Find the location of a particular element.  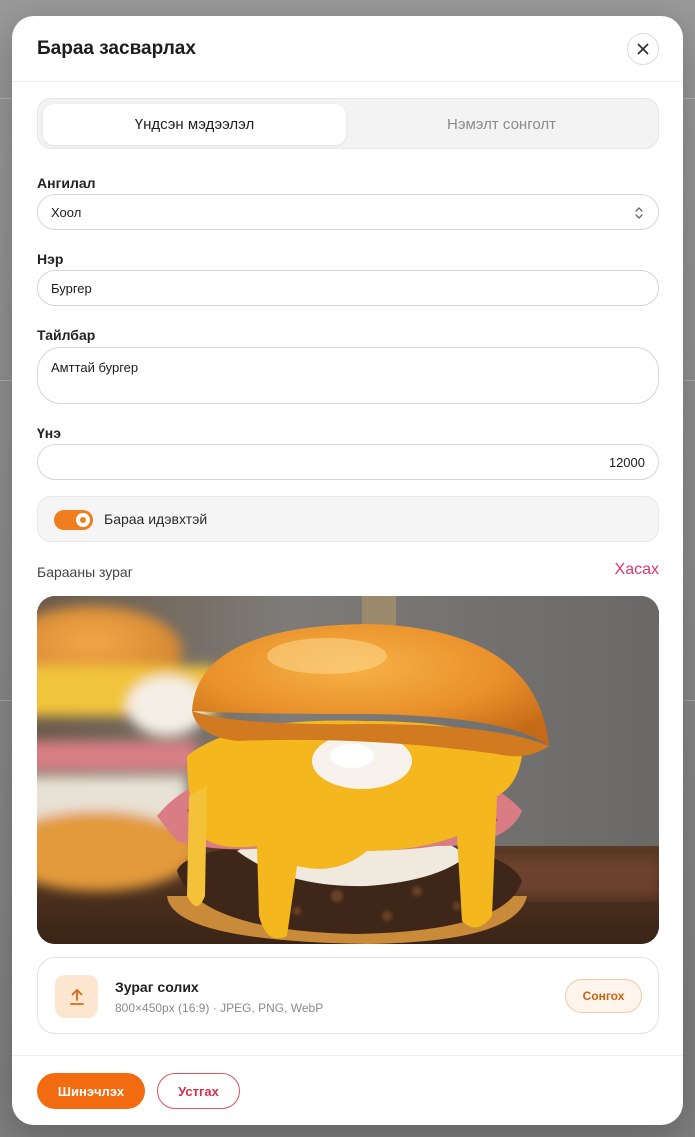

category-select: Хоол is located at coordinates (348, 212).